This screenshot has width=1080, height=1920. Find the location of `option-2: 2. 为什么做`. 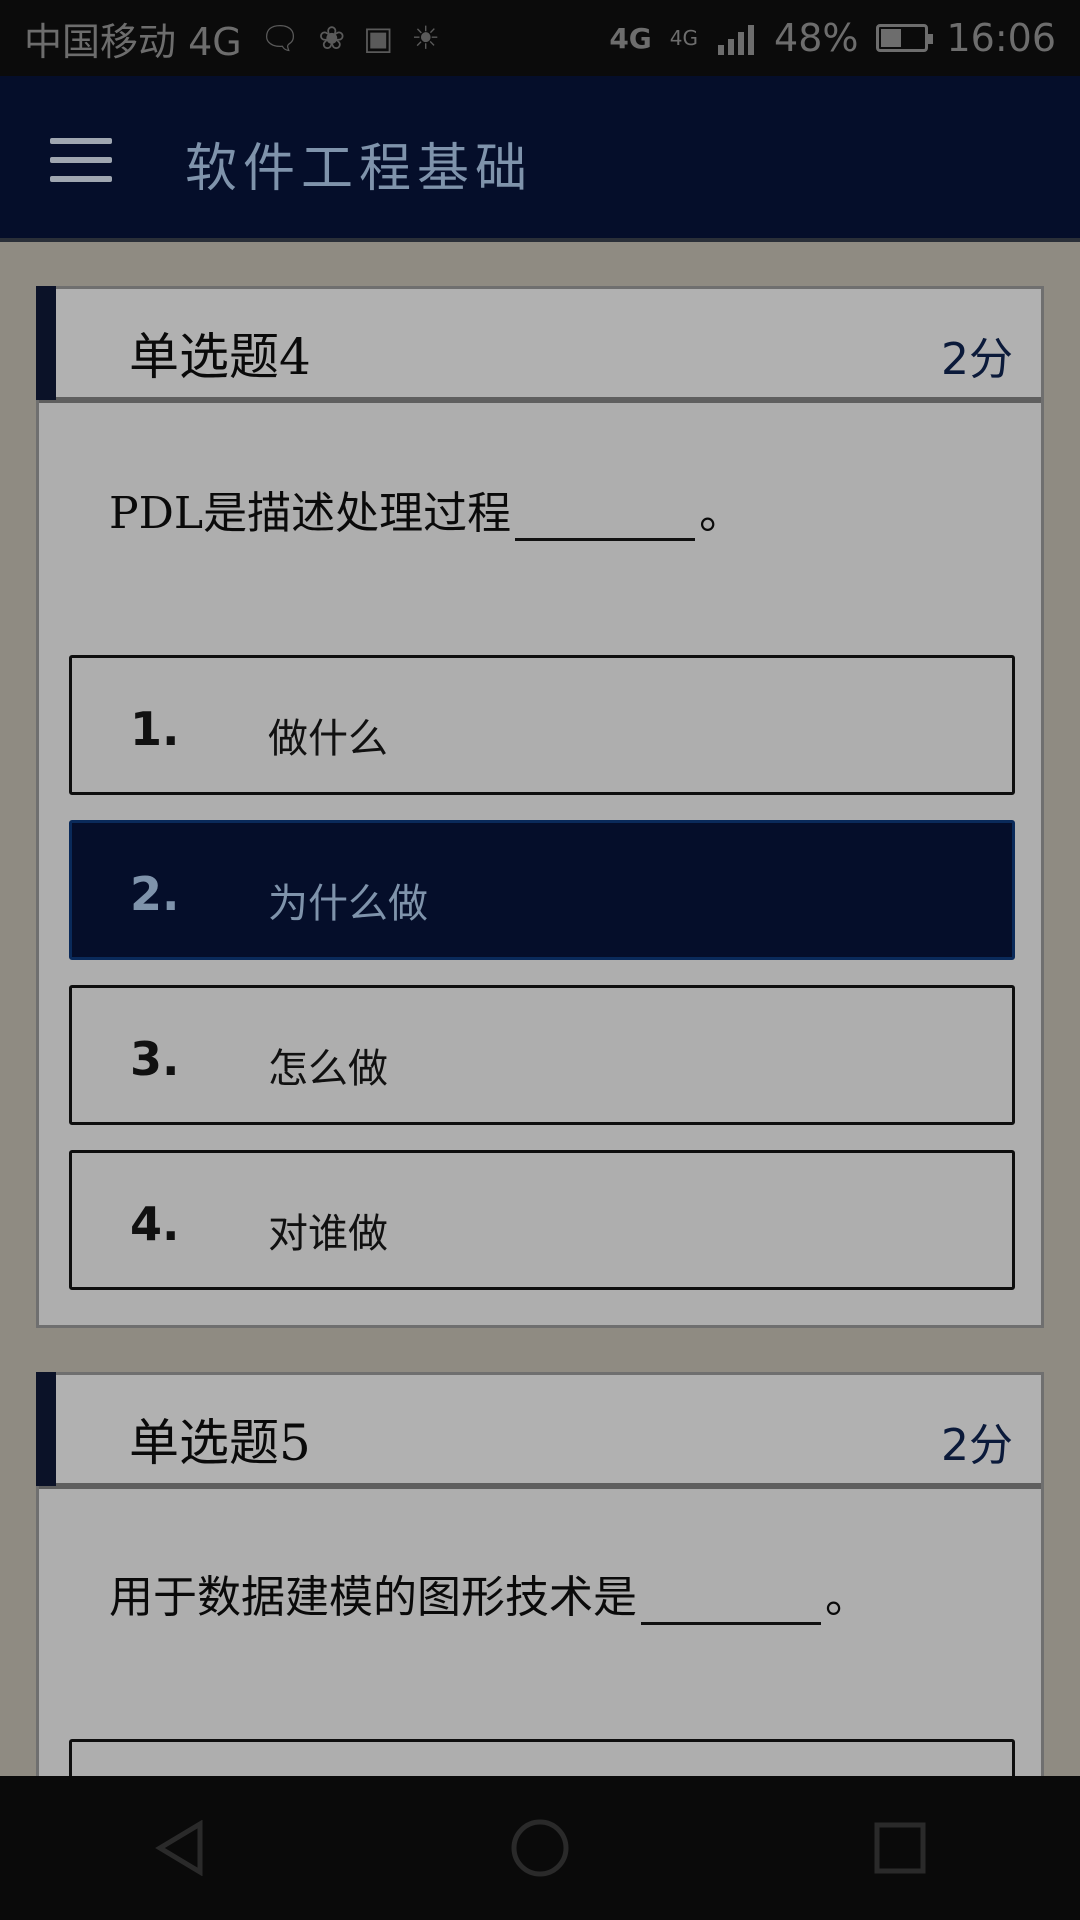

option-2: 2. 为什么做 is located at coordinates (542, 890).